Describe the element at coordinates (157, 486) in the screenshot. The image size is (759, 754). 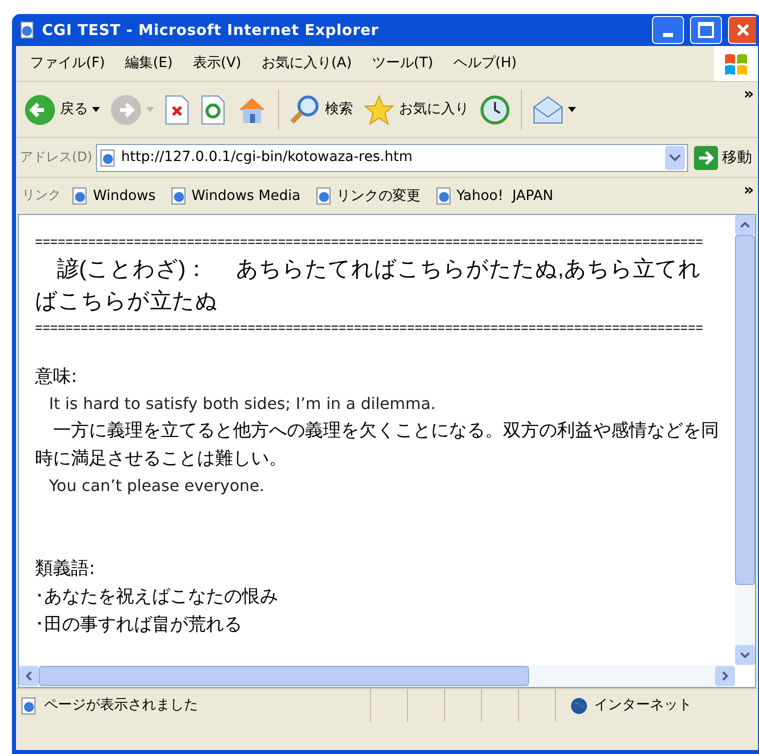
I see `english-text: You can’t please everyone.` at that location.